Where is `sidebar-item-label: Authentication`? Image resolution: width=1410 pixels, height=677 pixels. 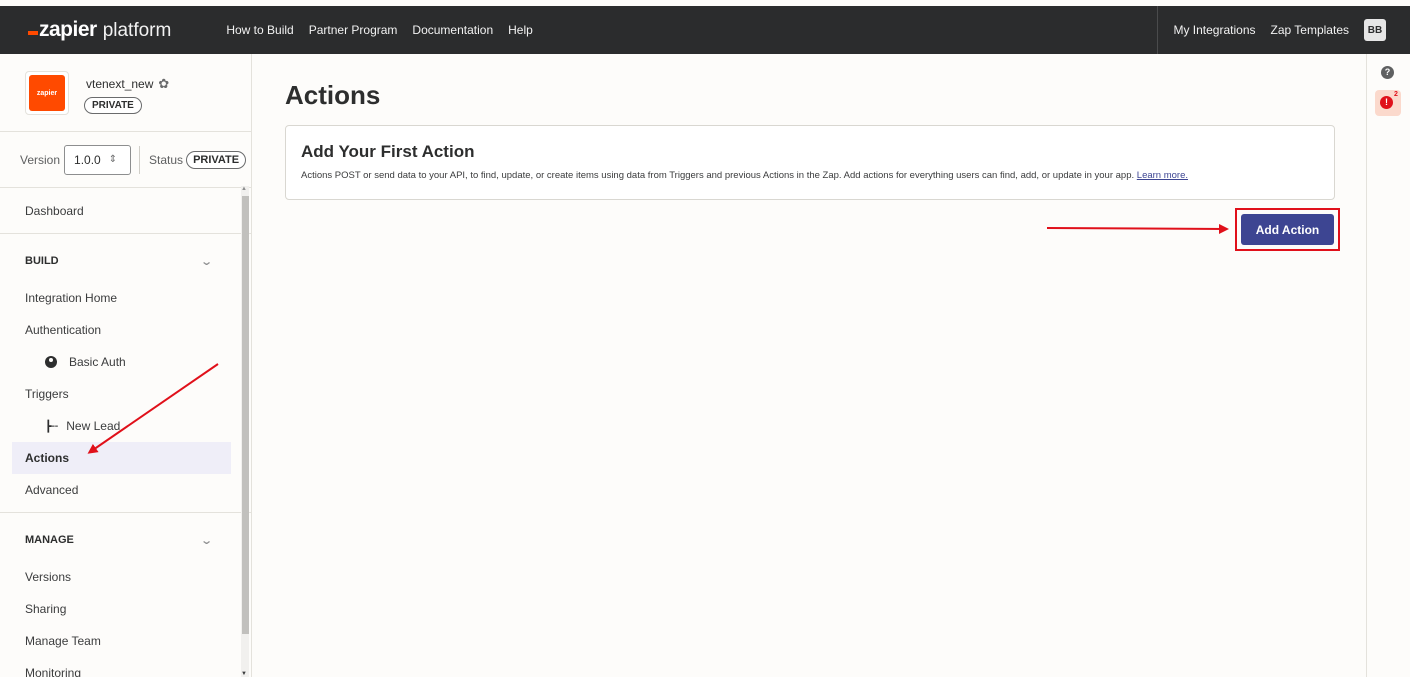 sidebar-item-label: Authentication is located at coordinates (63, 330).